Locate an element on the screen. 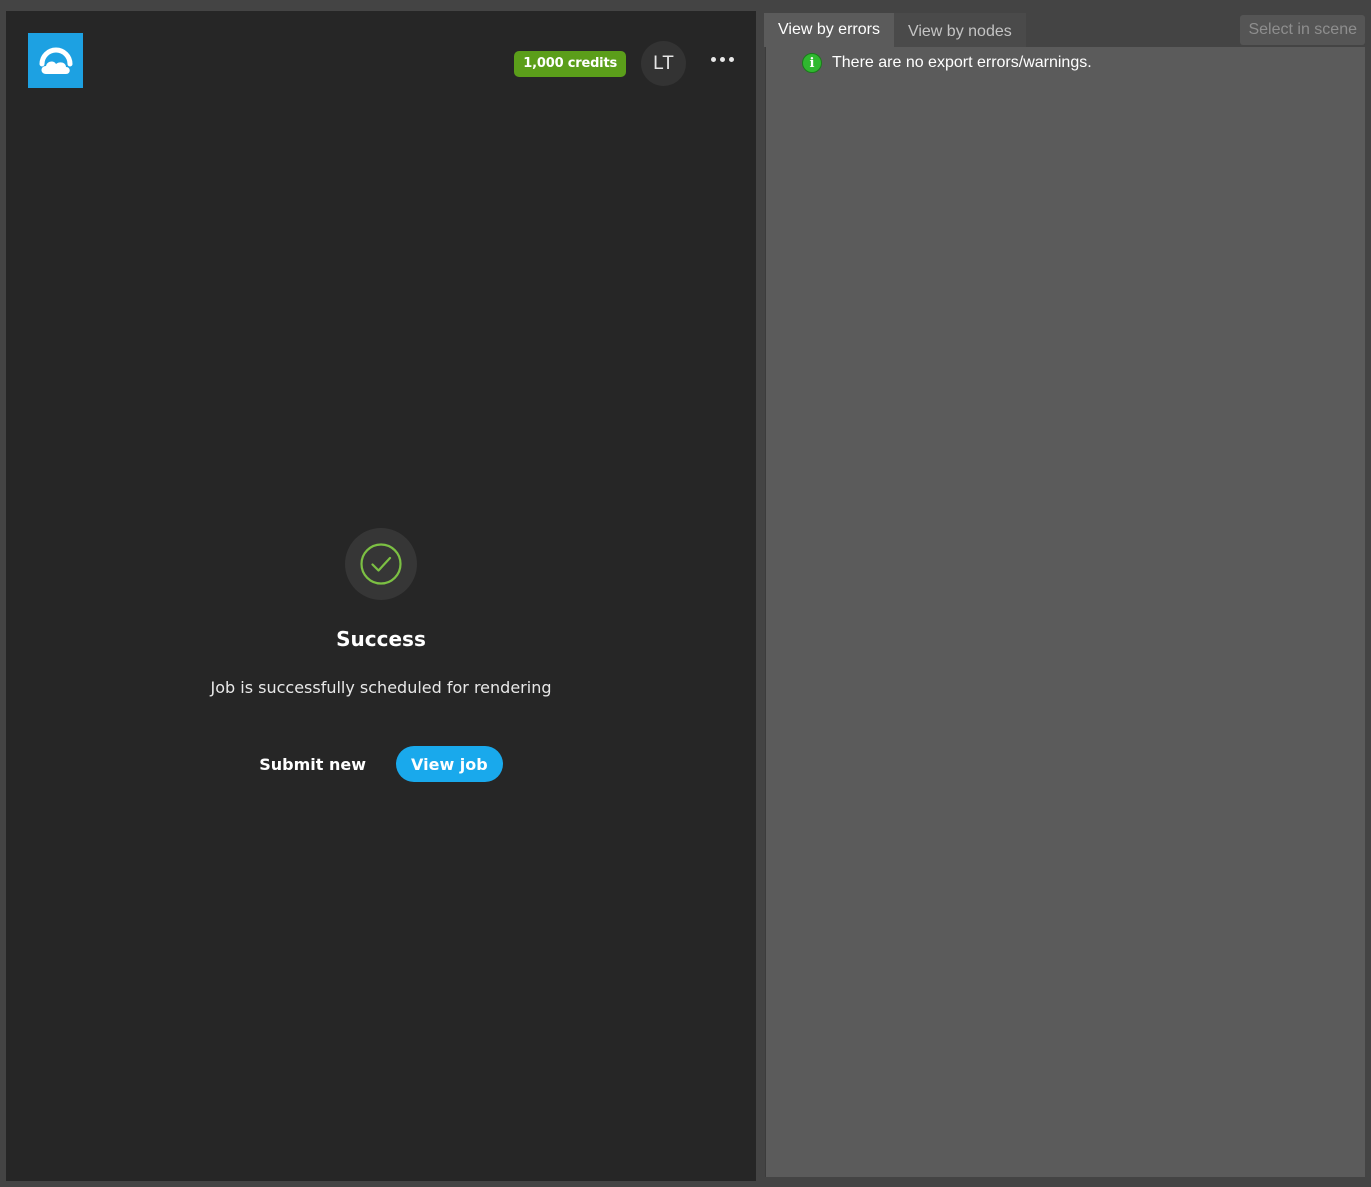 This screenshot has width=1371, height=1187. user-avatar: LT is located at coordinates (663, 63).